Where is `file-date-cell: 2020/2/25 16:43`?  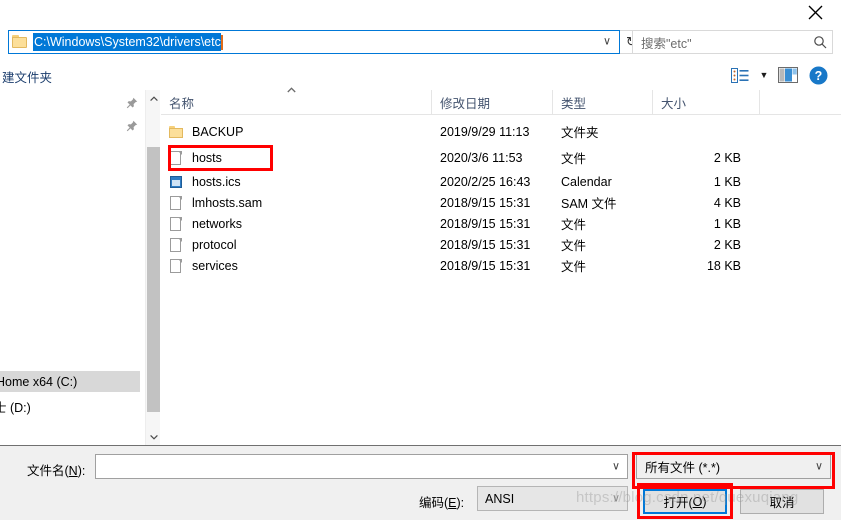
file-date-cell: 2020/2/25 16:43 is located at coordinates (485, 181).